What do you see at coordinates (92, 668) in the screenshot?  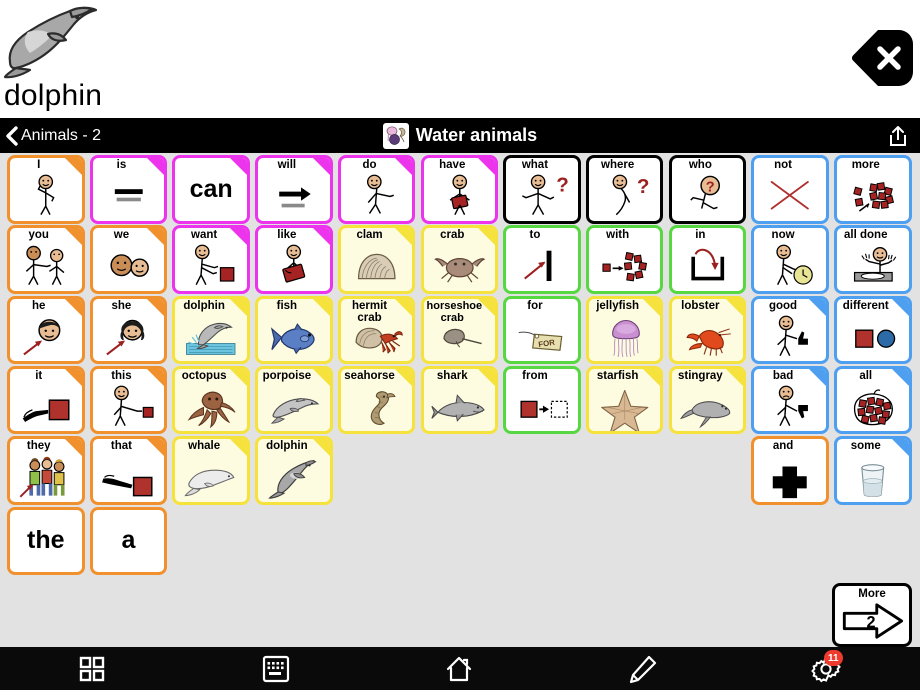 I see `grid-icon` at bounding box center [92, 668].